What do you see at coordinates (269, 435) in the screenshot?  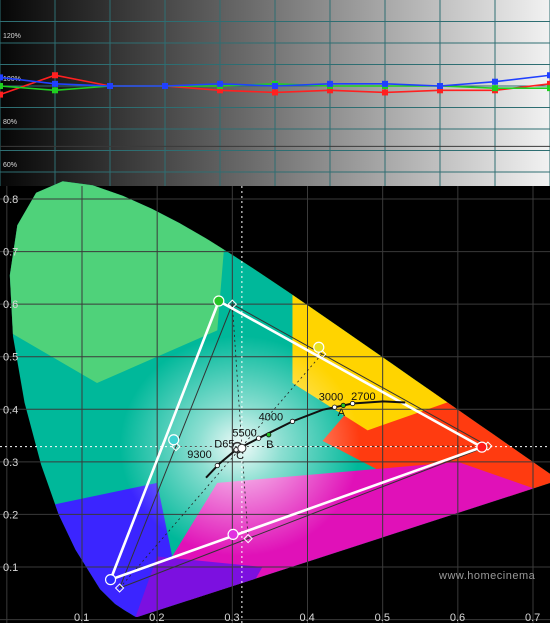 I see `illuminant-marker` at bounding box center [269, 435].